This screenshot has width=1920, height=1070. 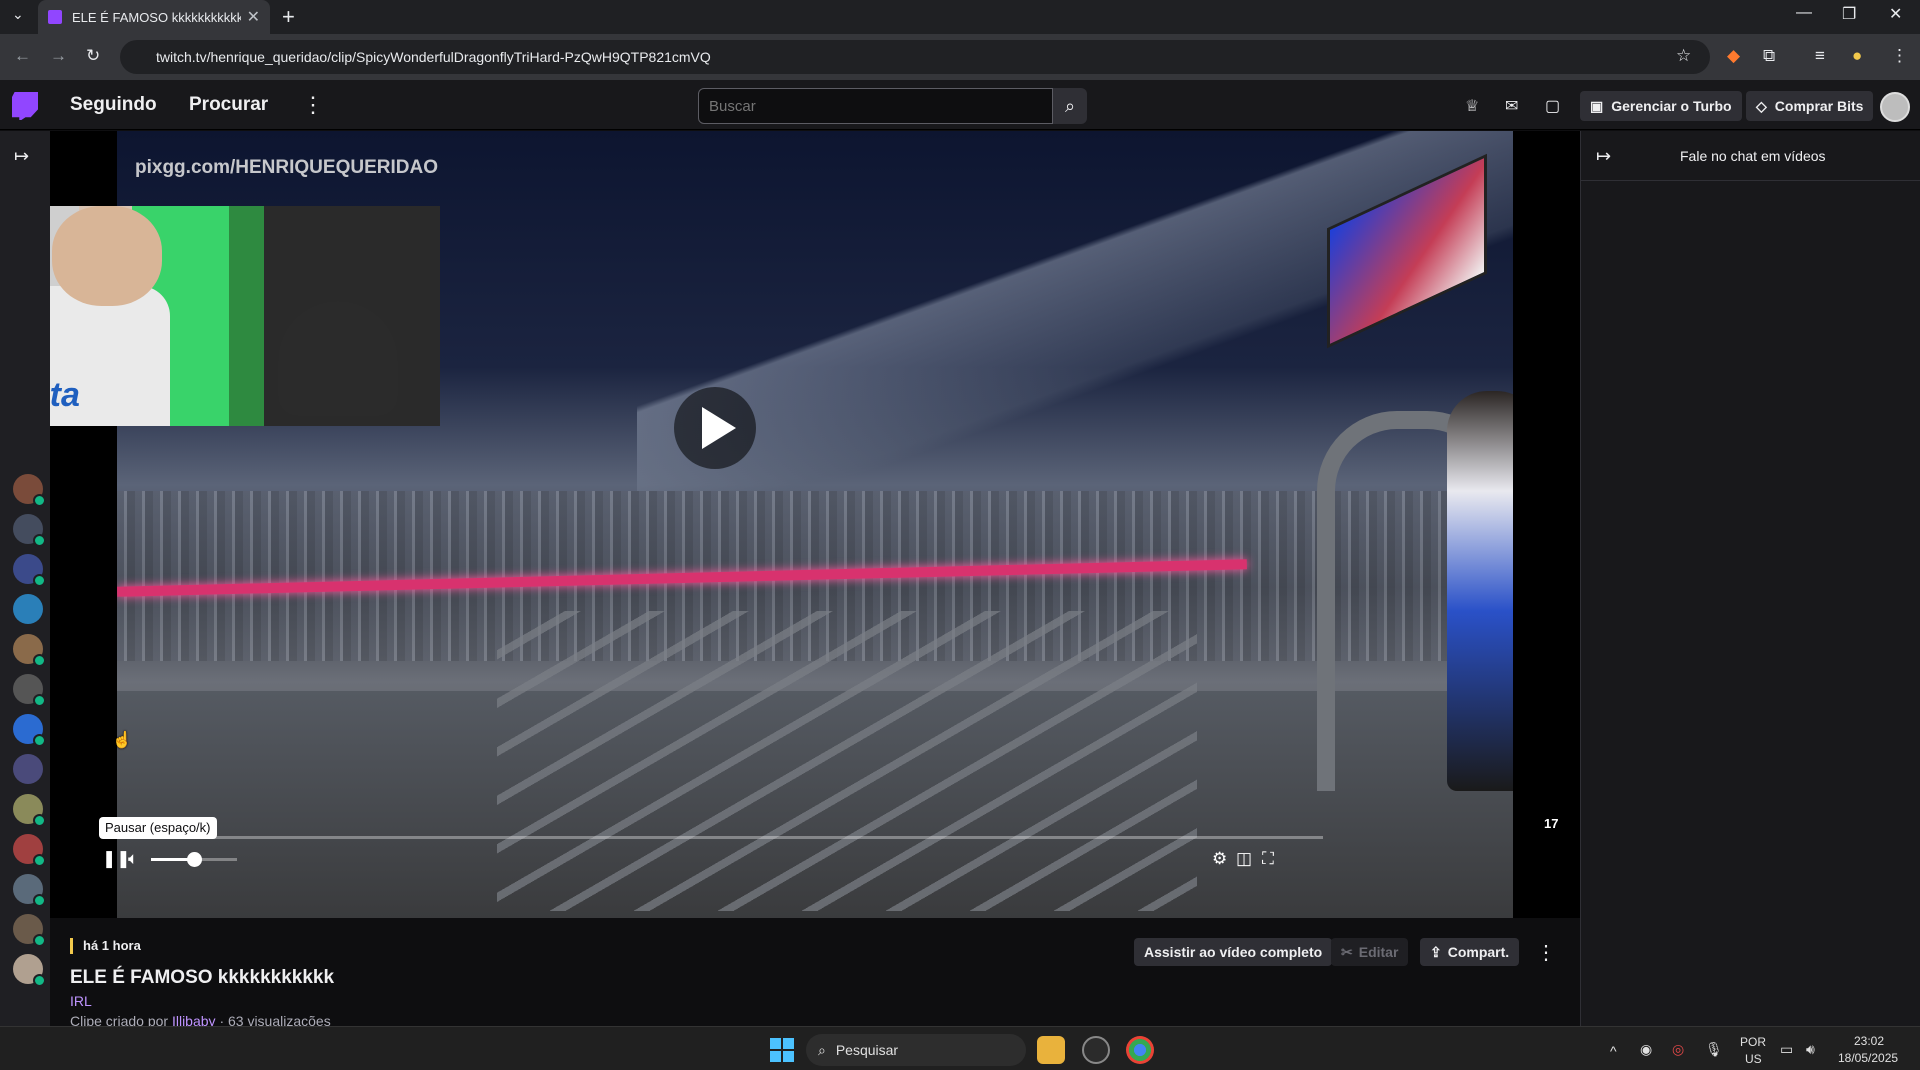 I want to click on pause-icon: ❚❚, so click(x=116, y=859).